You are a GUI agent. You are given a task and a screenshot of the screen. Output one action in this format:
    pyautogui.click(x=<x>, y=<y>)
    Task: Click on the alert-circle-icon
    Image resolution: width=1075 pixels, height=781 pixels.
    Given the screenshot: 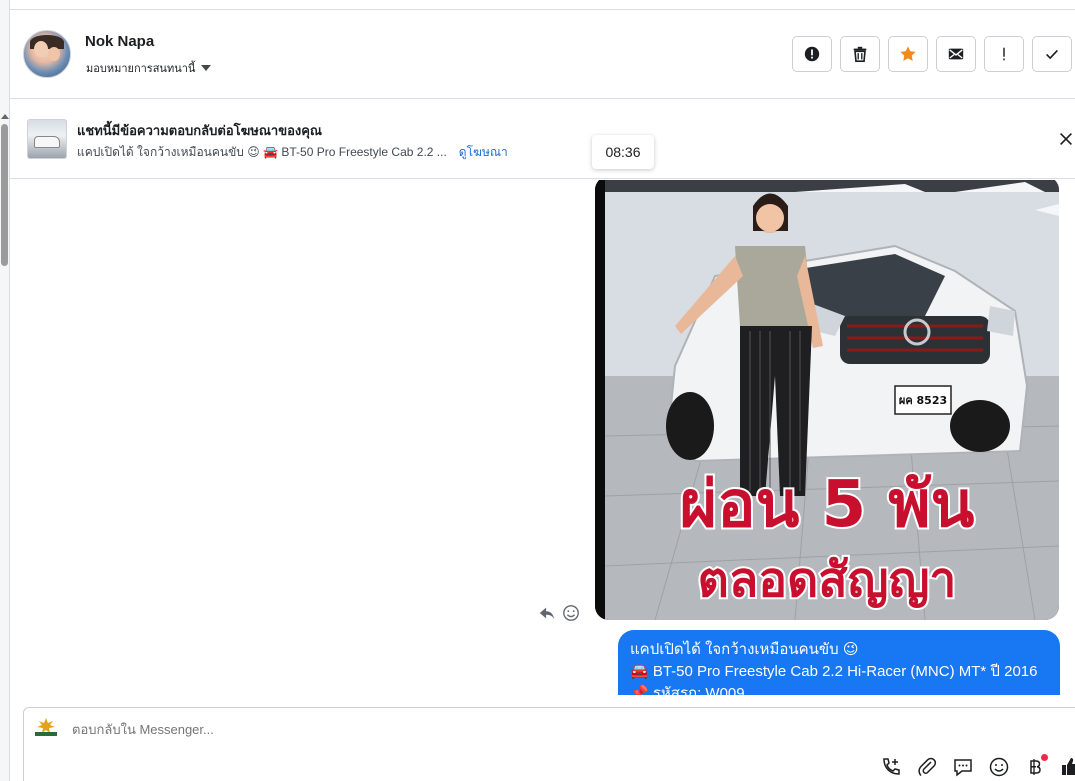 What is the action you would take?
    pyautogui.click(x=812, y=54)
    